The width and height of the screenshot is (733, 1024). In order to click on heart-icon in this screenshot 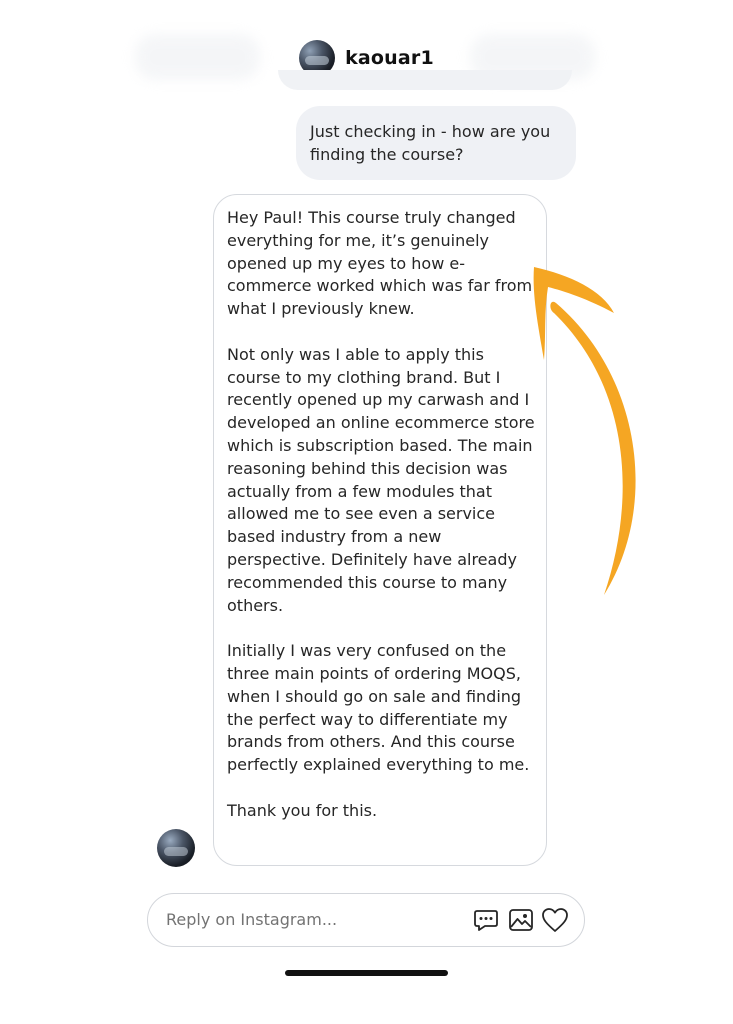, I will do `click(555, 920)`.